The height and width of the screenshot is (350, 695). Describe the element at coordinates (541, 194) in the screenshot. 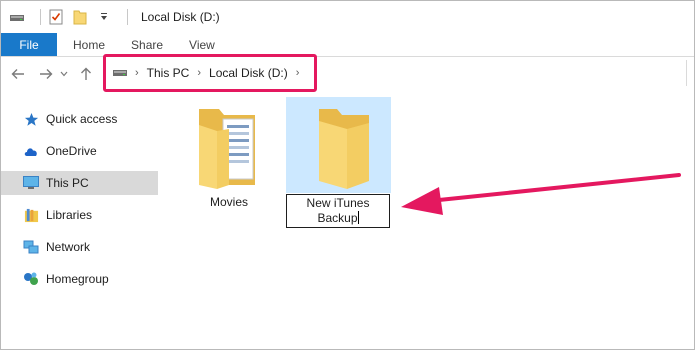

I see `annotation-arrow` at that location.